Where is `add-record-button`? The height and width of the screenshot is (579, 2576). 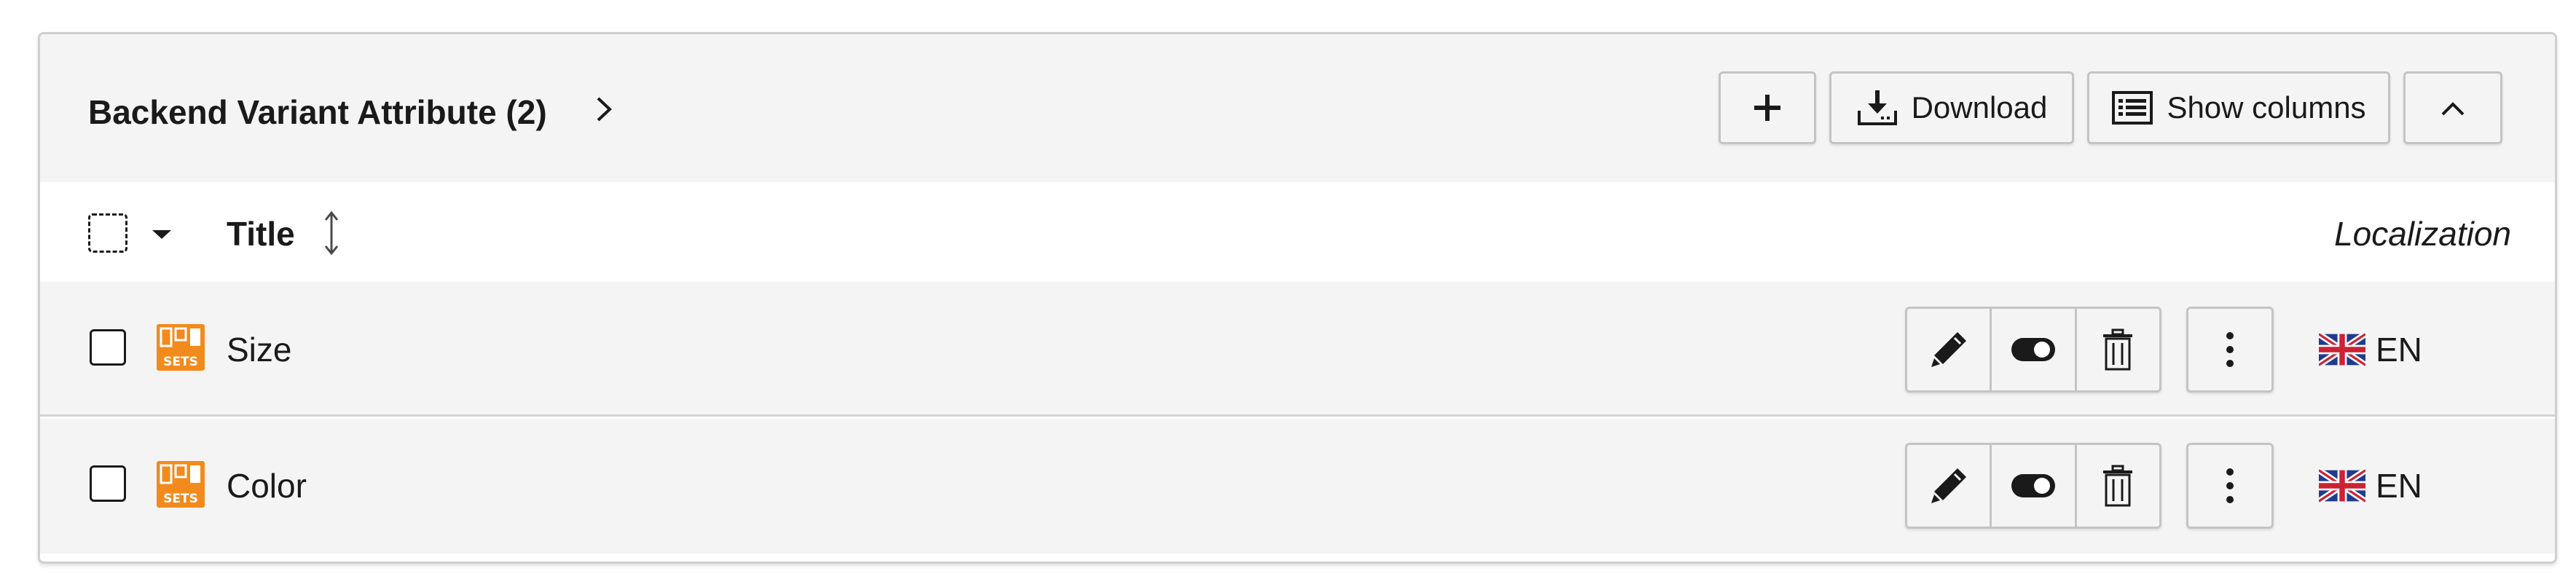
add-record-button is located at coordinates (1767, 107).